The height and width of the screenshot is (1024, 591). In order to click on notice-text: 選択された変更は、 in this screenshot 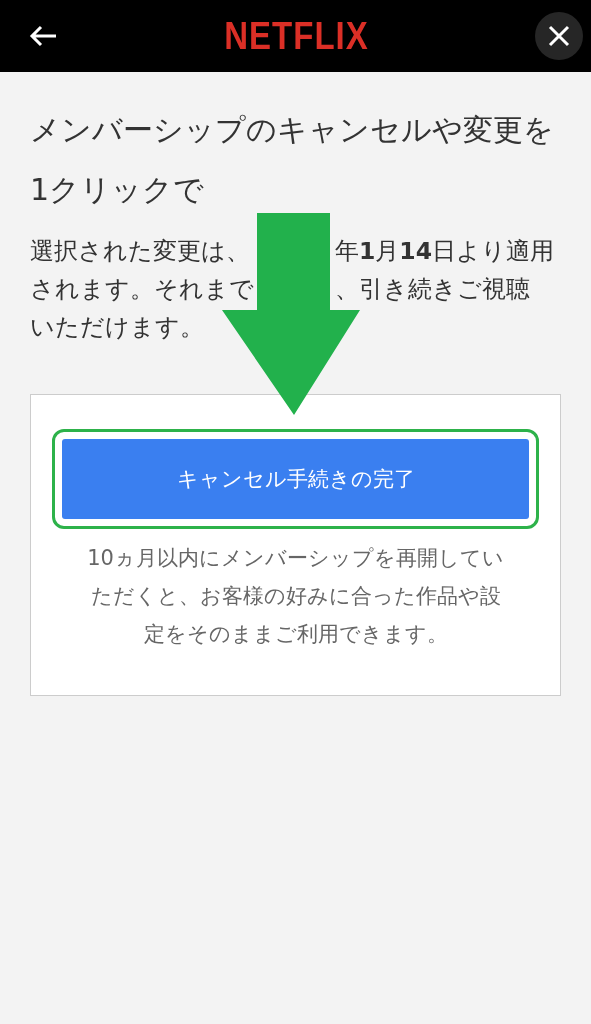, I will do `click(140, 251)`.